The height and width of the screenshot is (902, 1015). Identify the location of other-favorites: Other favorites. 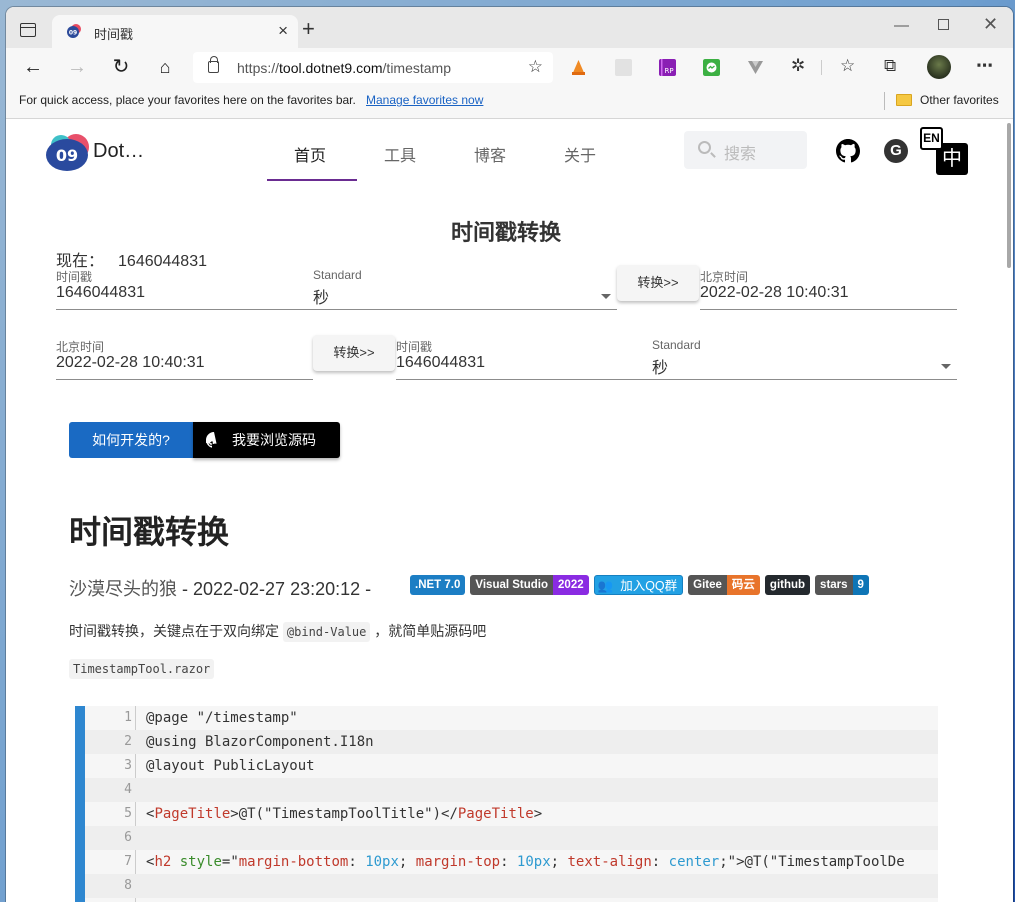
(959, 100).